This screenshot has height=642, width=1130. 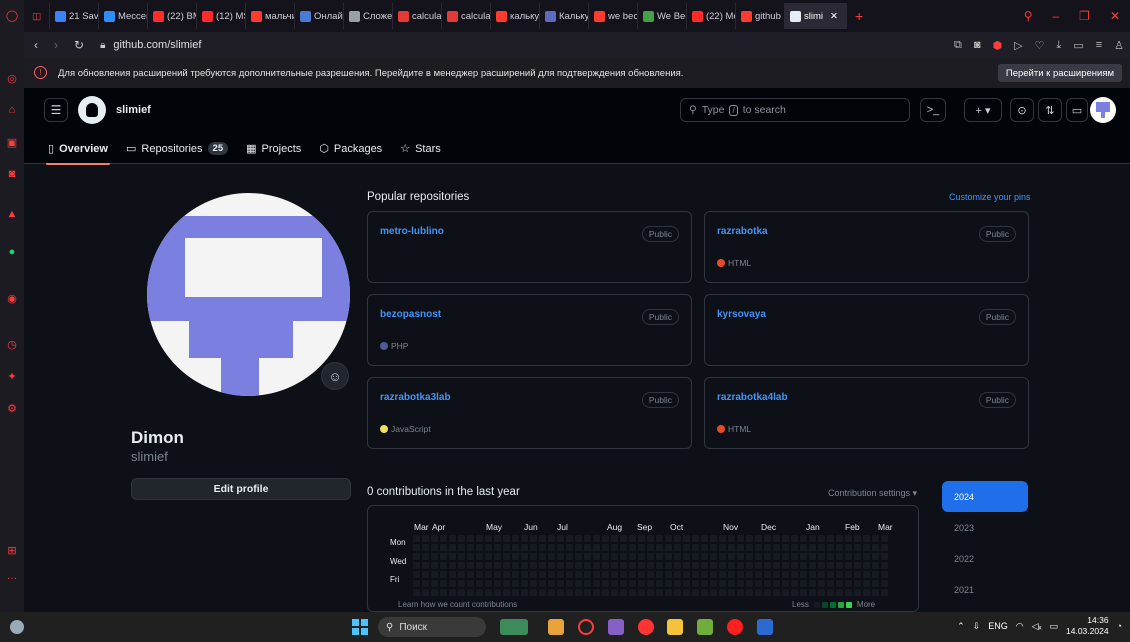 I want to click on browser-tab: calculat, so click(x=466, y=16).